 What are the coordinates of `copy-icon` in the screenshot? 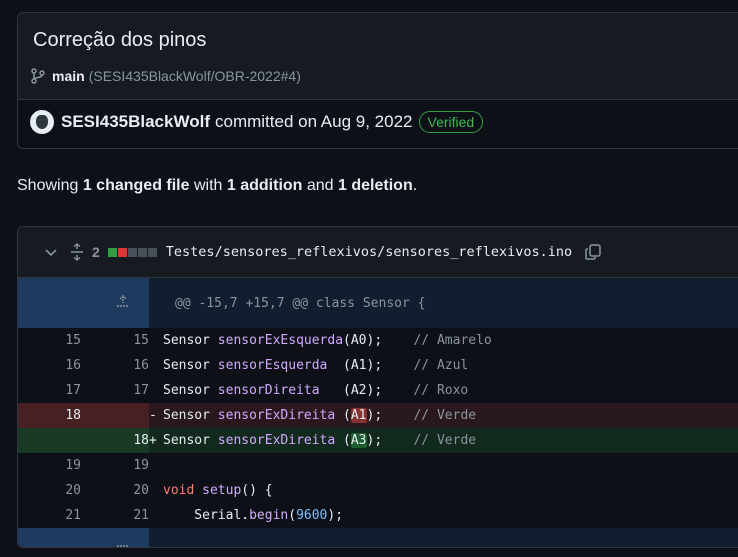 It's located at (593, 252).